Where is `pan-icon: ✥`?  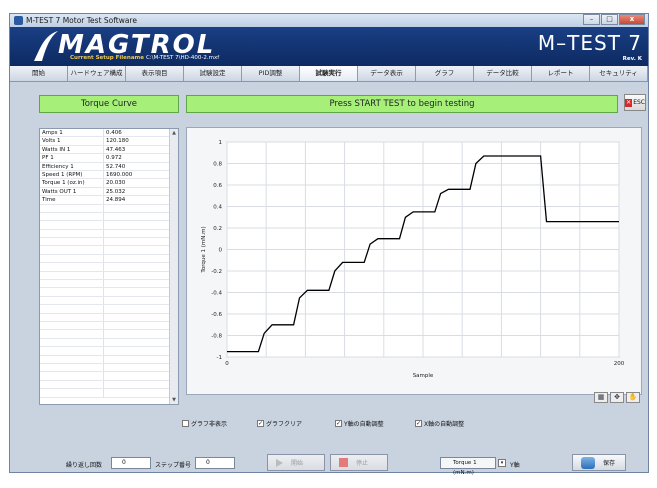 pan-icon: ✥ is located at coordinates (617, 397).